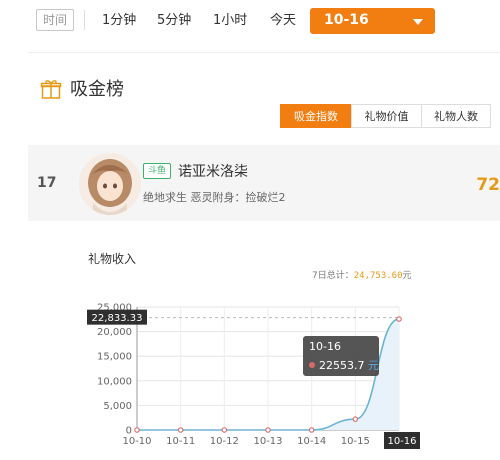 The height and width of the screenshot is (460, 500). Describe the element at coordinates (316, 116) in the screenshot. I see `tab-gold-index: 吸金指数` at that location.